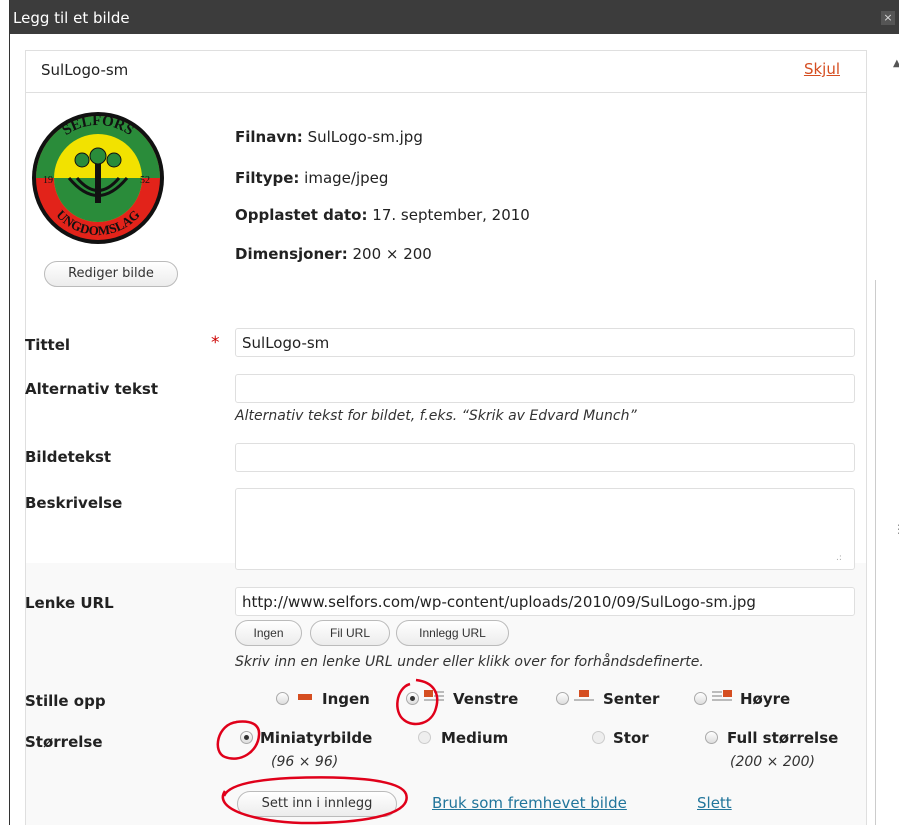 The height and width of the screenshot is (825, 899). What do you see at coordinates (545, 342) in the screenshot?
I see `title-input: SulLogo-sm` at bounding box center [545, 342].